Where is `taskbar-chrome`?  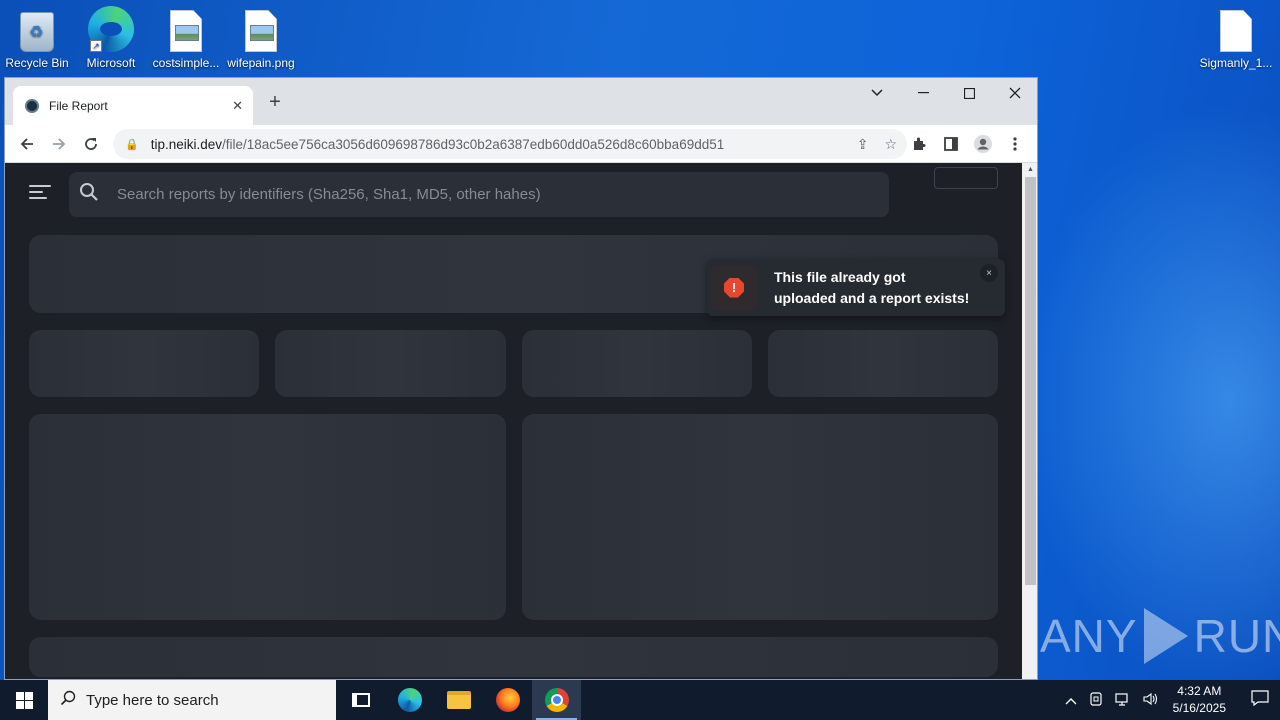
taskbar-chrome is located at coordinates (556, 700).